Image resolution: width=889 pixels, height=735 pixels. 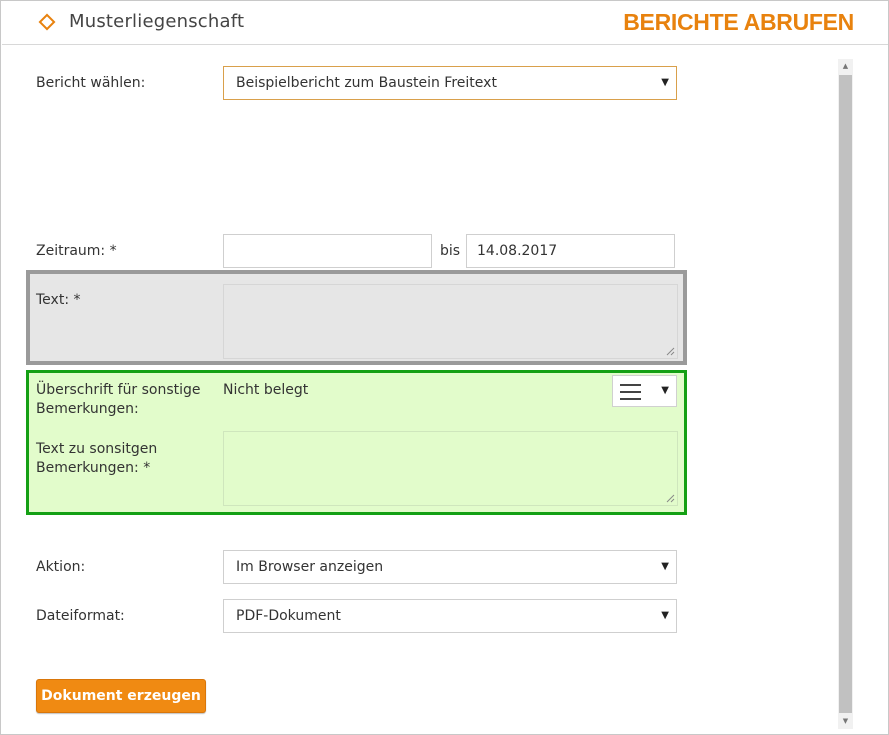 I want to click on period-from-input, so click(x=327, y=251).